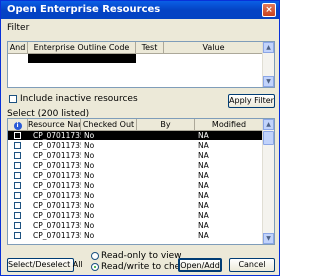 Image resolution: width=320 pixels, height=276 pixels. Describe the element at coordinates (82, 48) in the screenshot. I see `filter-col-outline-code: Enterprise Outline Code` at that location.